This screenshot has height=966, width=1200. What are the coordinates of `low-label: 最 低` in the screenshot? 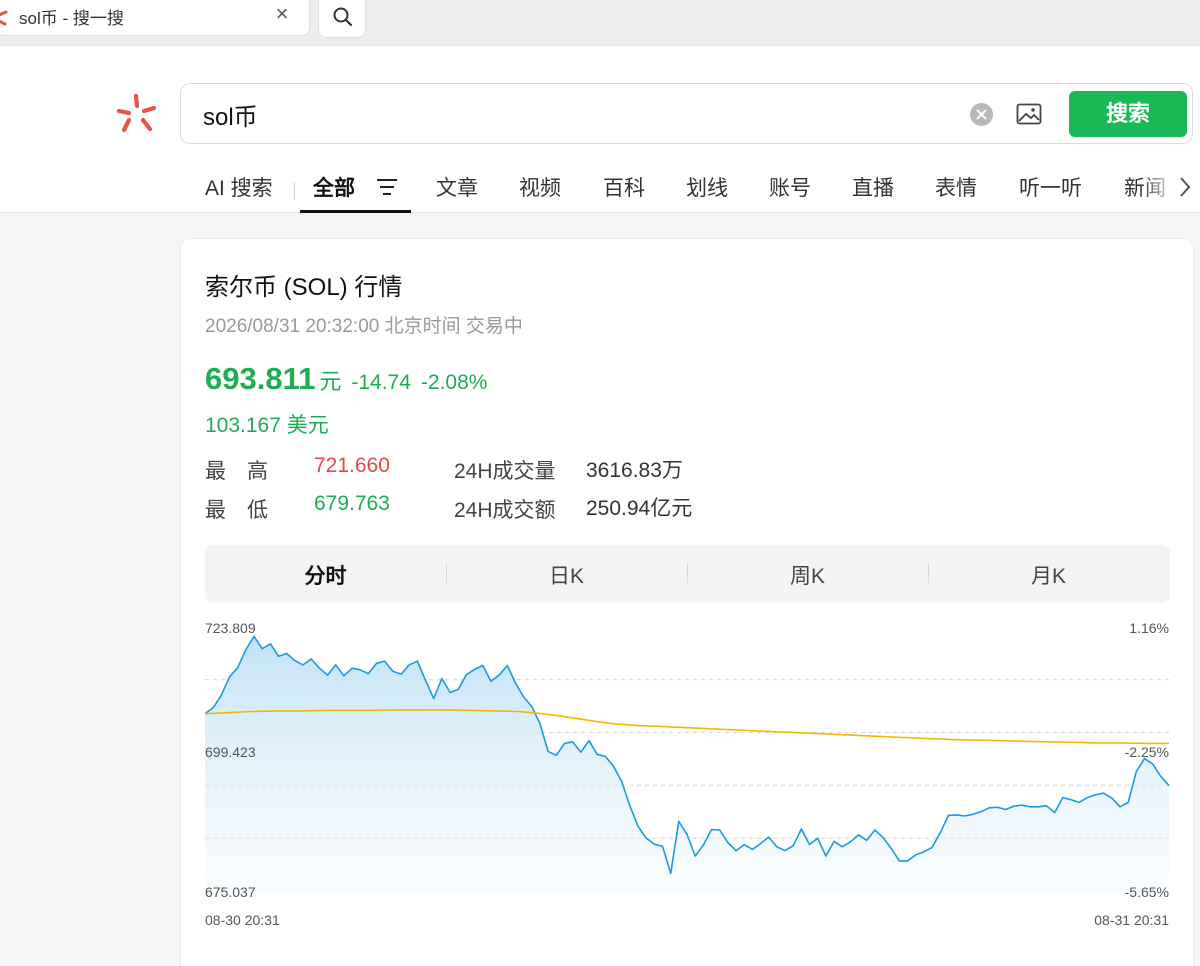 It's located at (236, 510).